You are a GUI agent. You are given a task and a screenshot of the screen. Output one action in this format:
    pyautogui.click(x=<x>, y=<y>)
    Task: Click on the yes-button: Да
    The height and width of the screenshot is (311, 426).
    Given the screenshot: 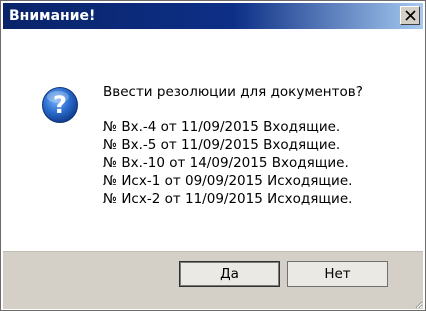 What is the action you would take?
    pyautogui.click(x=229, y=274)
    